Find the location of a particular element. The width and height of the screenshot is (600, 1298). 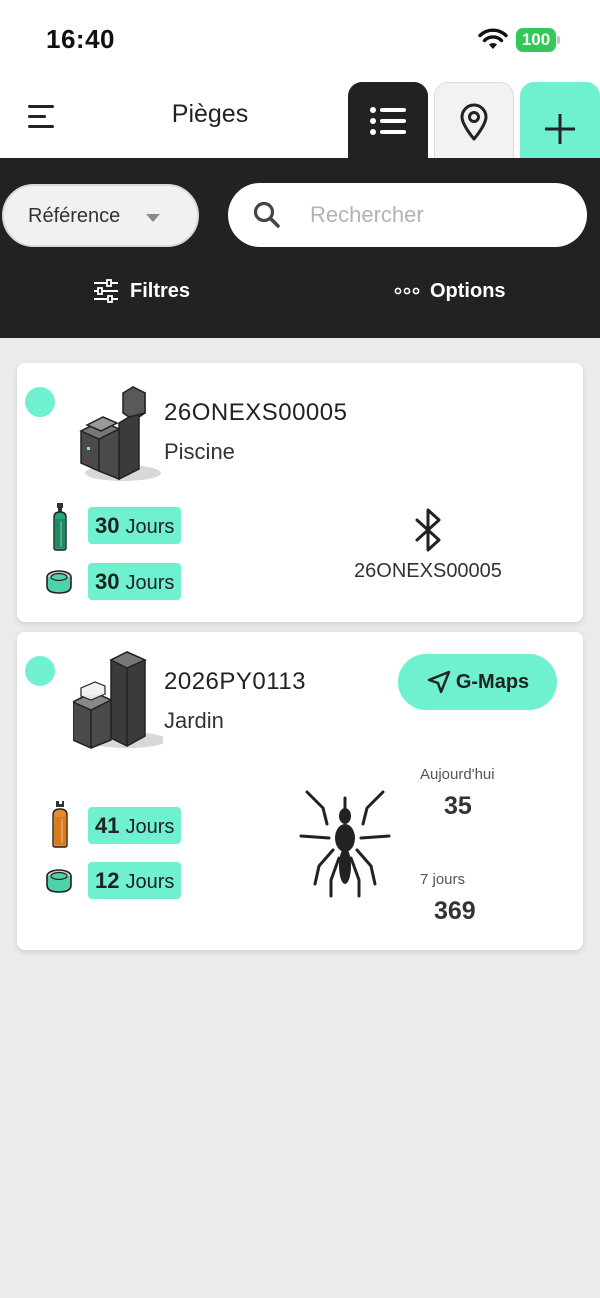

sort-select: Référence is located at coordinates (100, 215).